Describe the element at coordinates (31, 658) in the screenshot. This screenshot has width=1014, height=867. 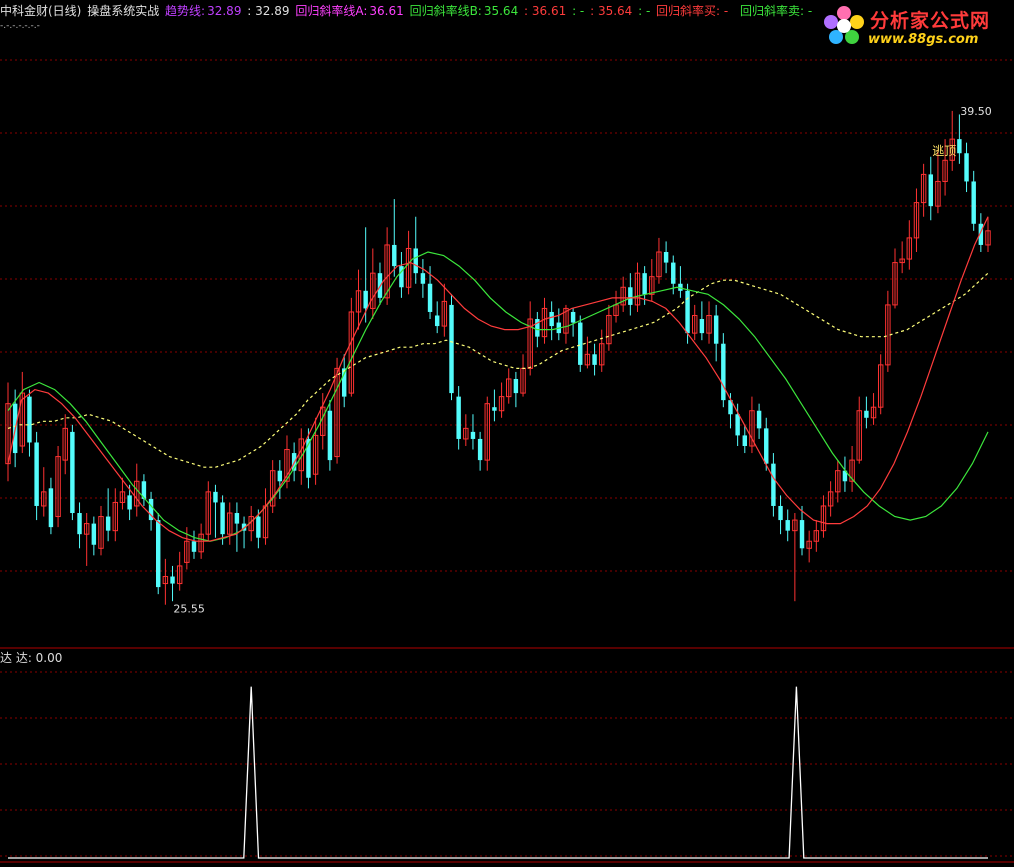
I see `sub-chart-header: 达 达: 0.00` at that location.